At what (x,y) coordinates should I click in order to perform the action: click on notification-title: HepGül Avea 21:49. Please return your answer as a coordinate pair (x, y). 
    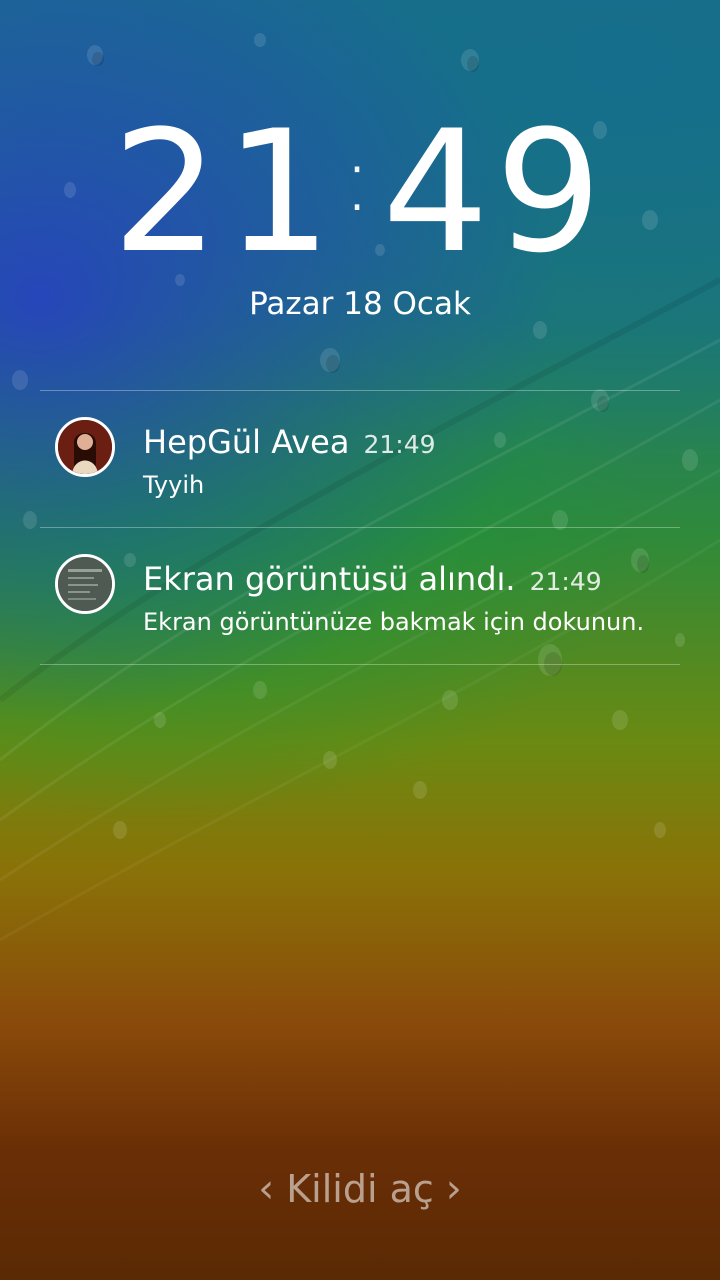
    Looking at the image, I should click on (289, 442).